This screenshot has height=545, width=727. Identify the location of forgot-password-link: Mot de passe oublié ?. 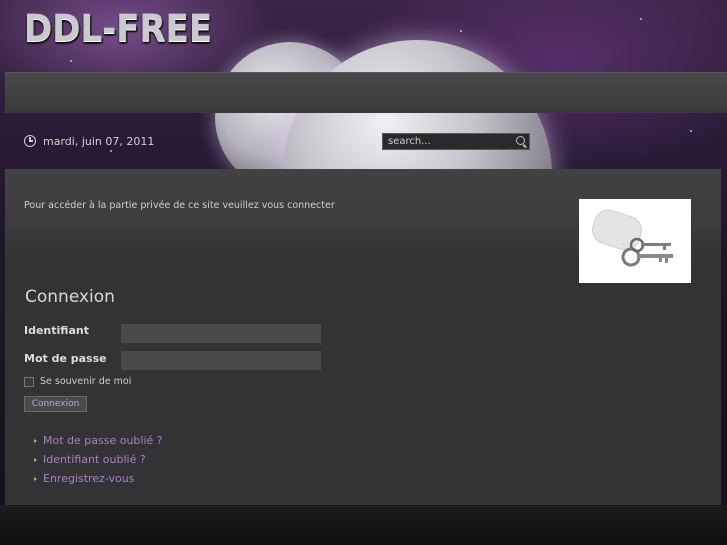
(103, 440).